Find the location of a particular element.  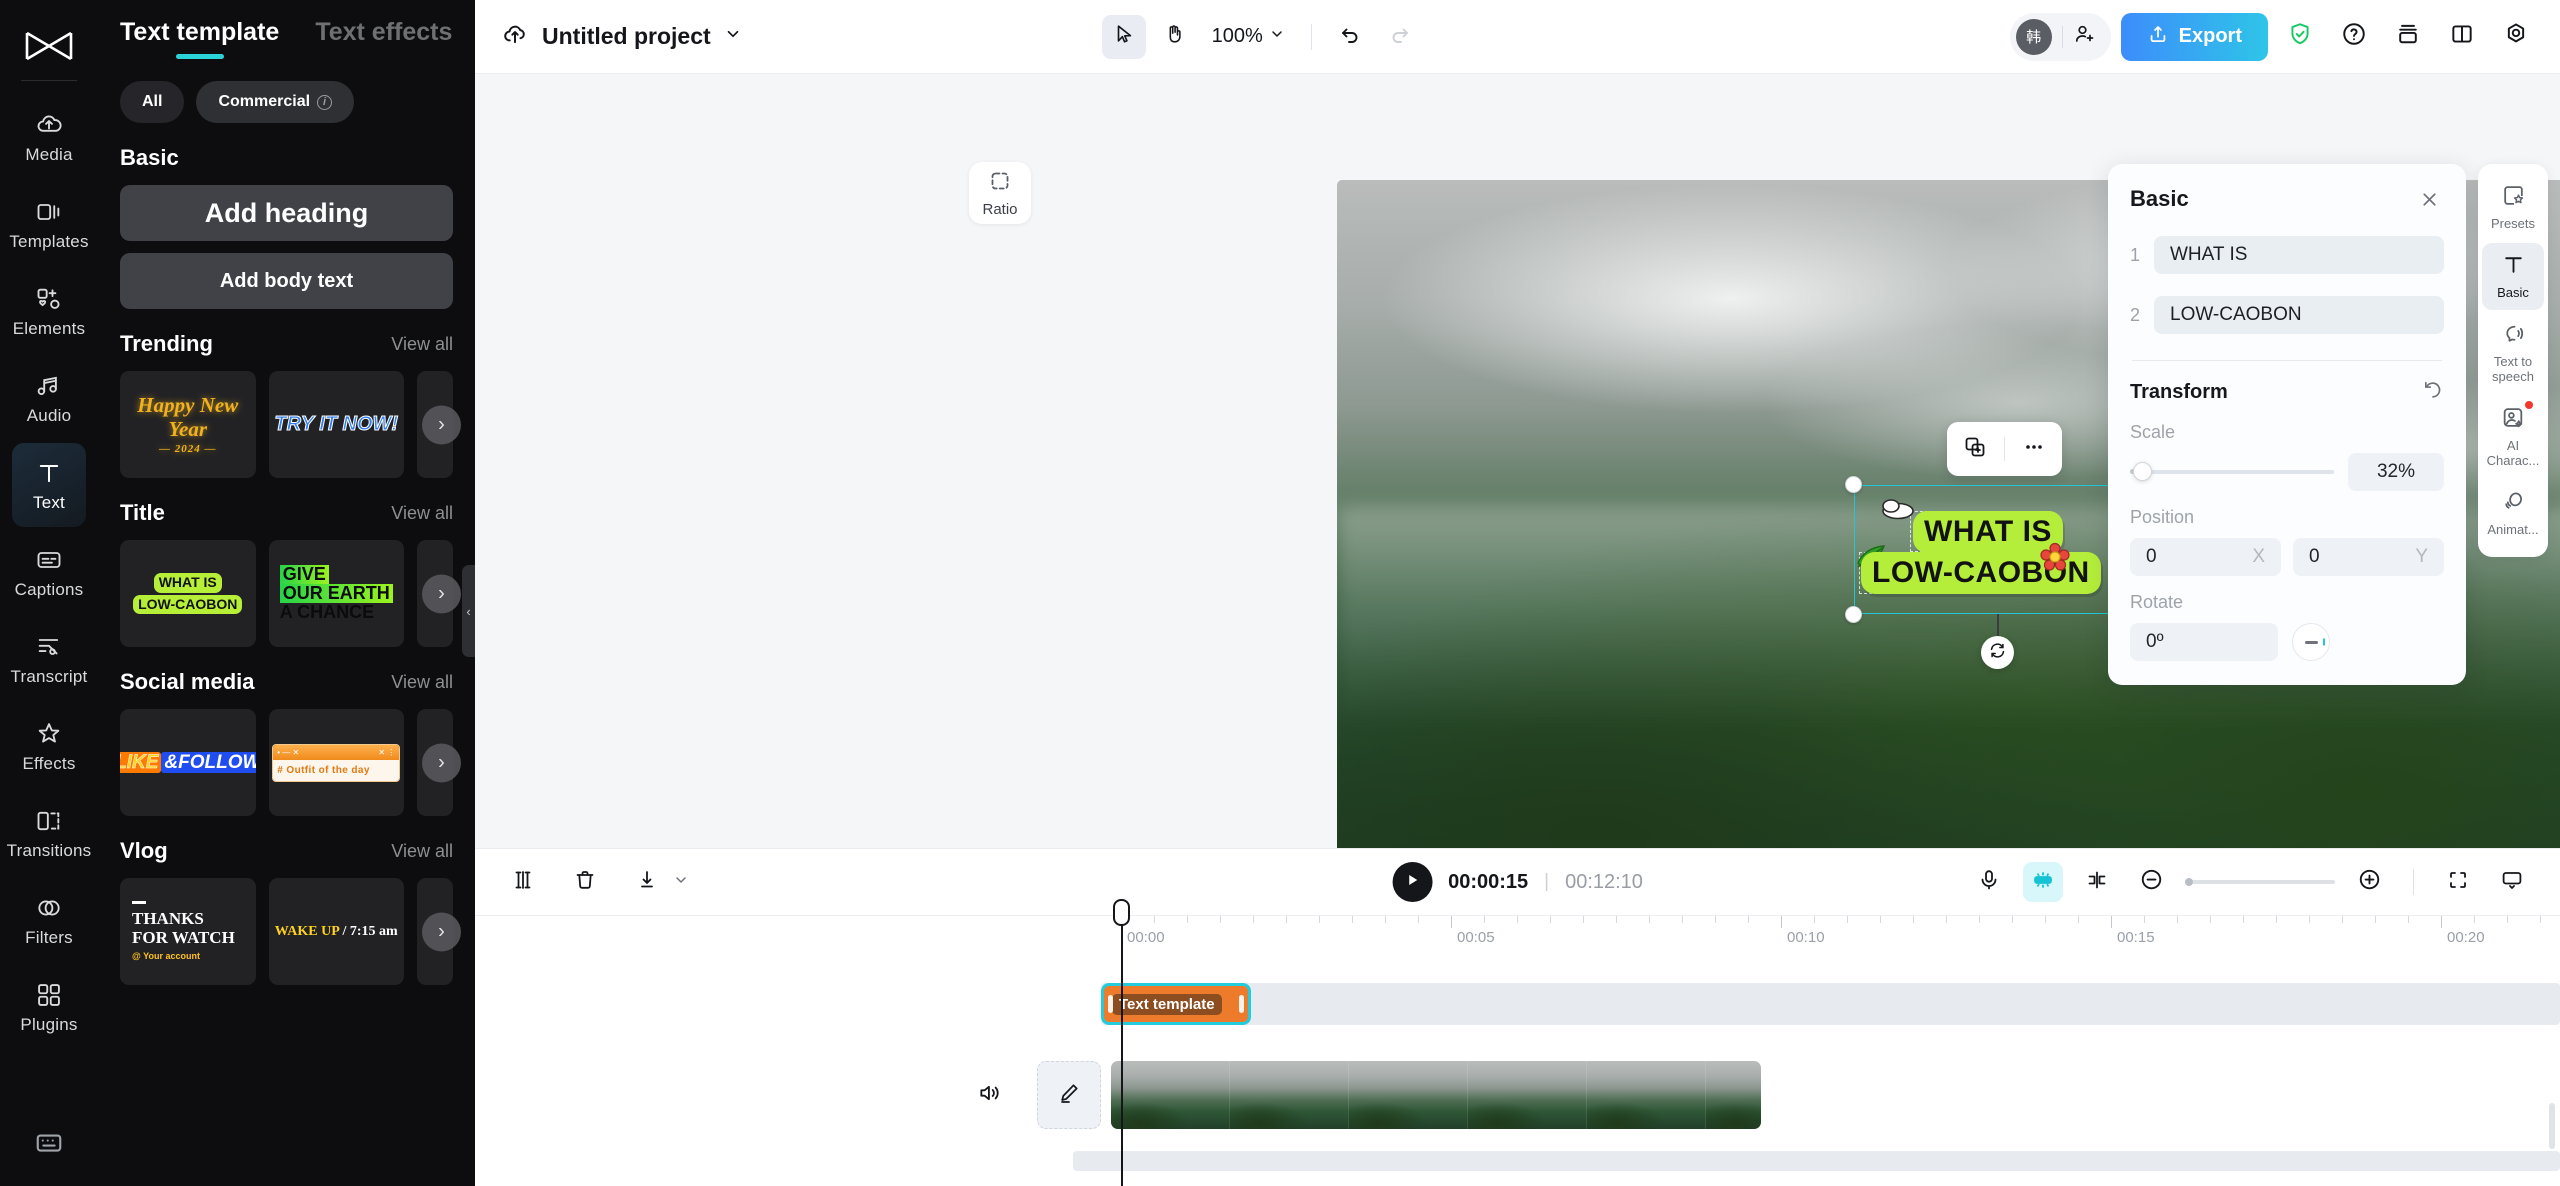

text-line-2-input is located at coordinates (2299, 315).